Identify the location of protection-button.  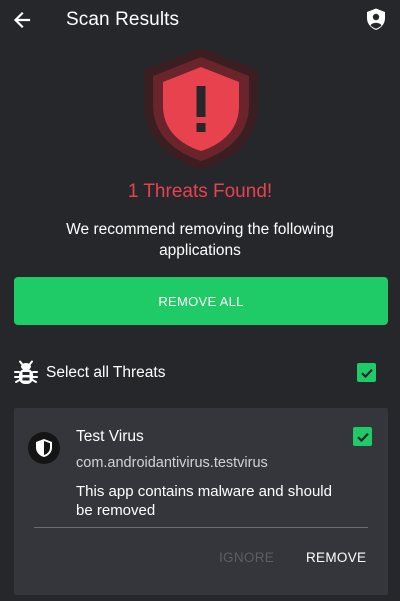
(376, 19).